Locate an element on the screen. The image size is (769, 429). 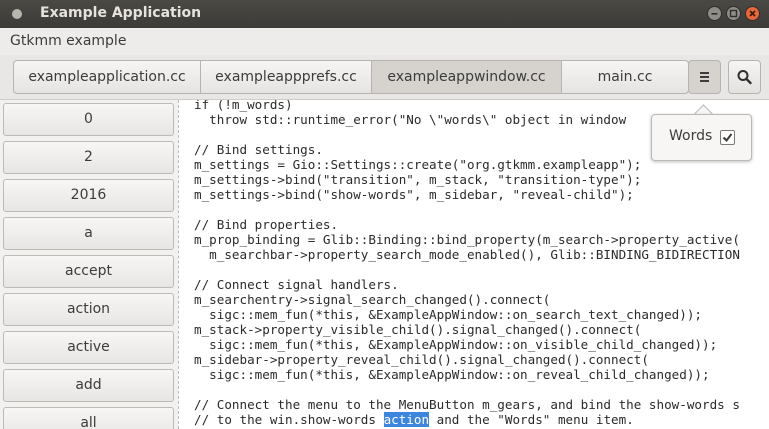
tab-exampleapplication: exampleapplication.cc is located at coordinates (107, 77).